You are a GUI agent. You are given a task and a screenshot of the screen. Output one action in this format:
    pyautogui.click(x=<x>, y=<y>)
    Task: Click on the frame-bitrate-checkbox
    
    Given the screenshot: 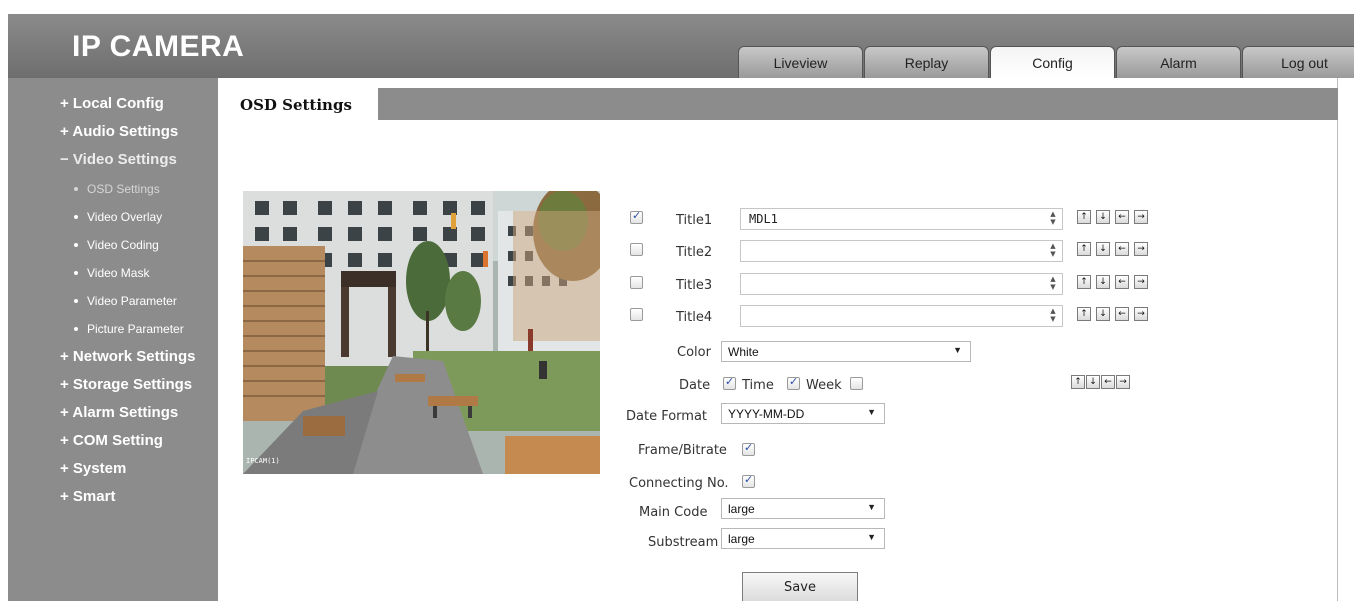 What is the action you would take?
    pyautogui.click(x=748, y=448)
    